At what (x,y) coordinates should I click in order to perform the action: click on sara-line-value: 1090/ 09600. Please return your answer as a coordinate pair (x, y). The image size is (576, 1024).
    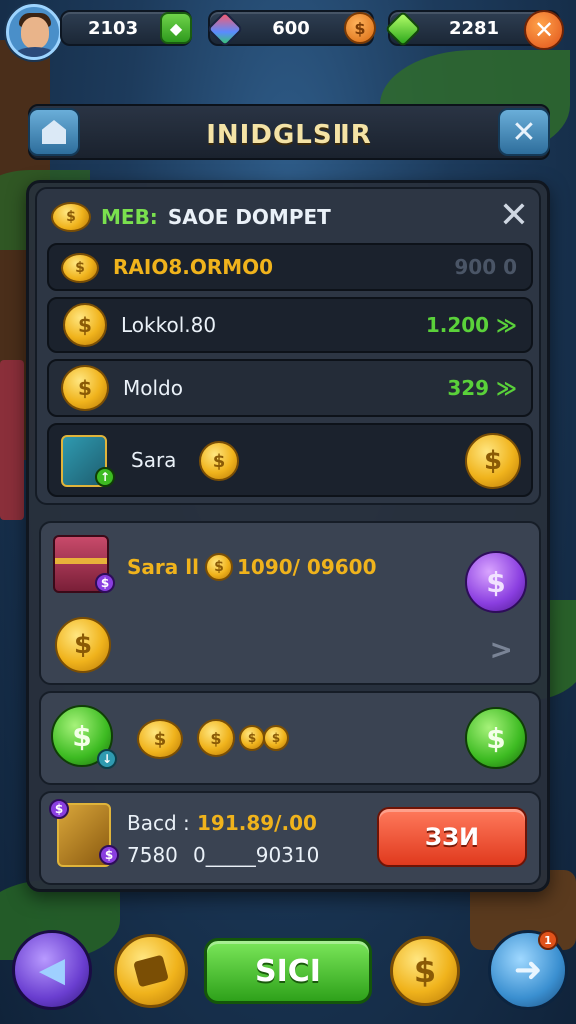
    Looking at the image, I should click on (307, 567).